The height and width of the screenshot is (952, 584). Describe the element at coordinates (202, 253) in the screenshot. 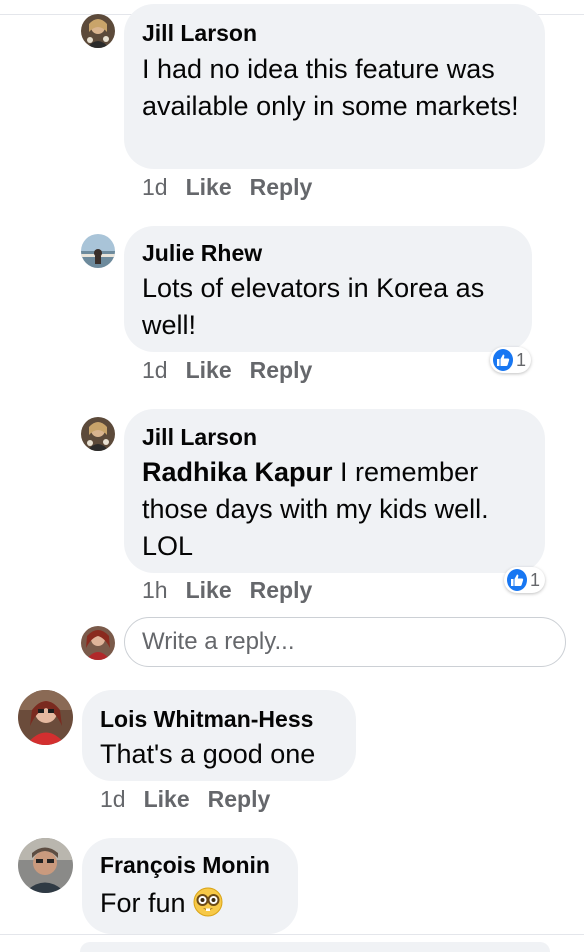

I see `comment-author: Julie Rhew` at that location.